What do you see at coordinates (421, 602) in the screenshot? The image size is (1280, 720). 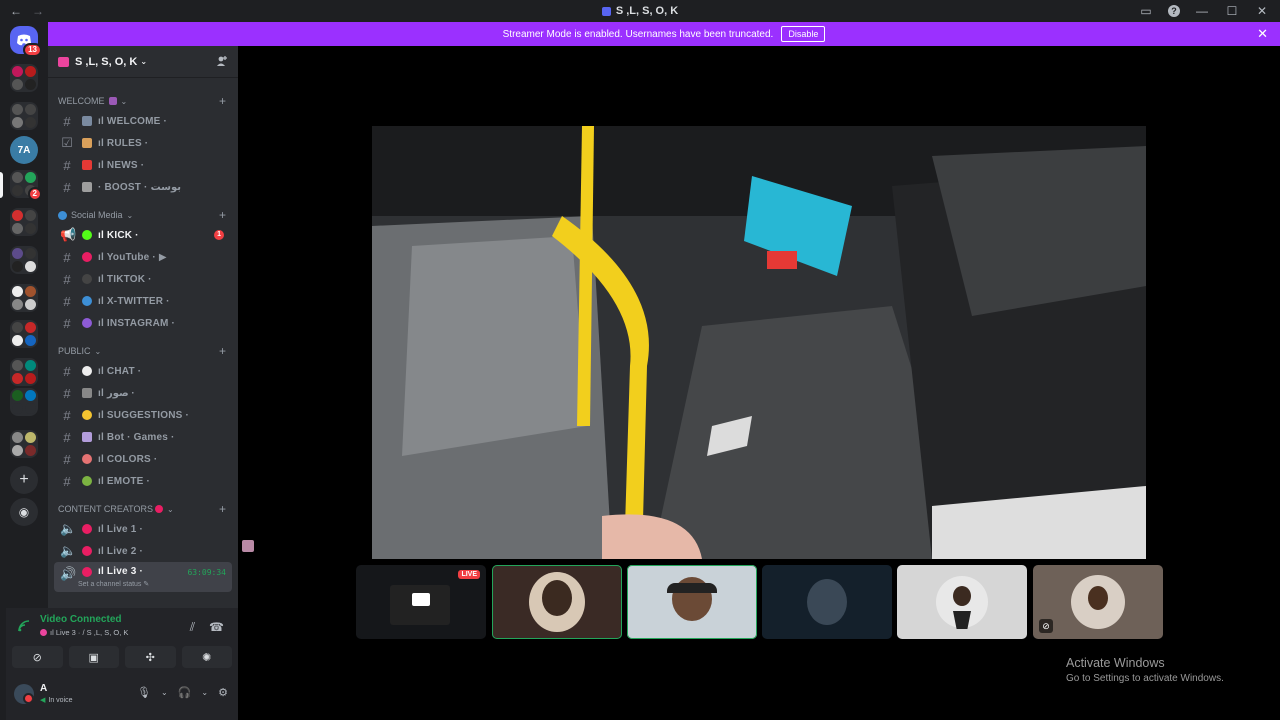 I see `tile-stream-preview: LIVE` at bounding box center [421, 602].